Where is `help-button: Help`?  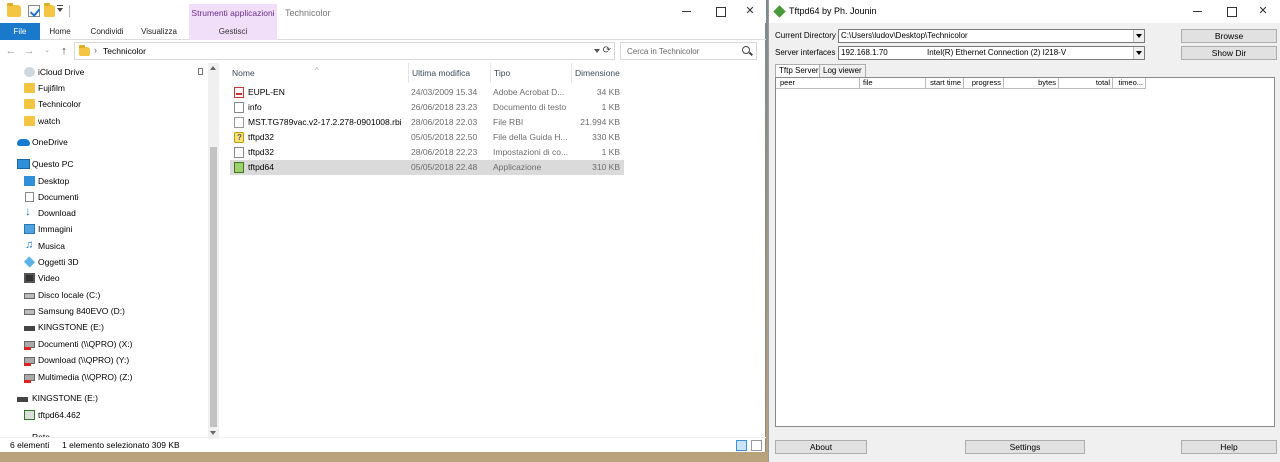
help-button: Help is located at coordinates (1229, 447).